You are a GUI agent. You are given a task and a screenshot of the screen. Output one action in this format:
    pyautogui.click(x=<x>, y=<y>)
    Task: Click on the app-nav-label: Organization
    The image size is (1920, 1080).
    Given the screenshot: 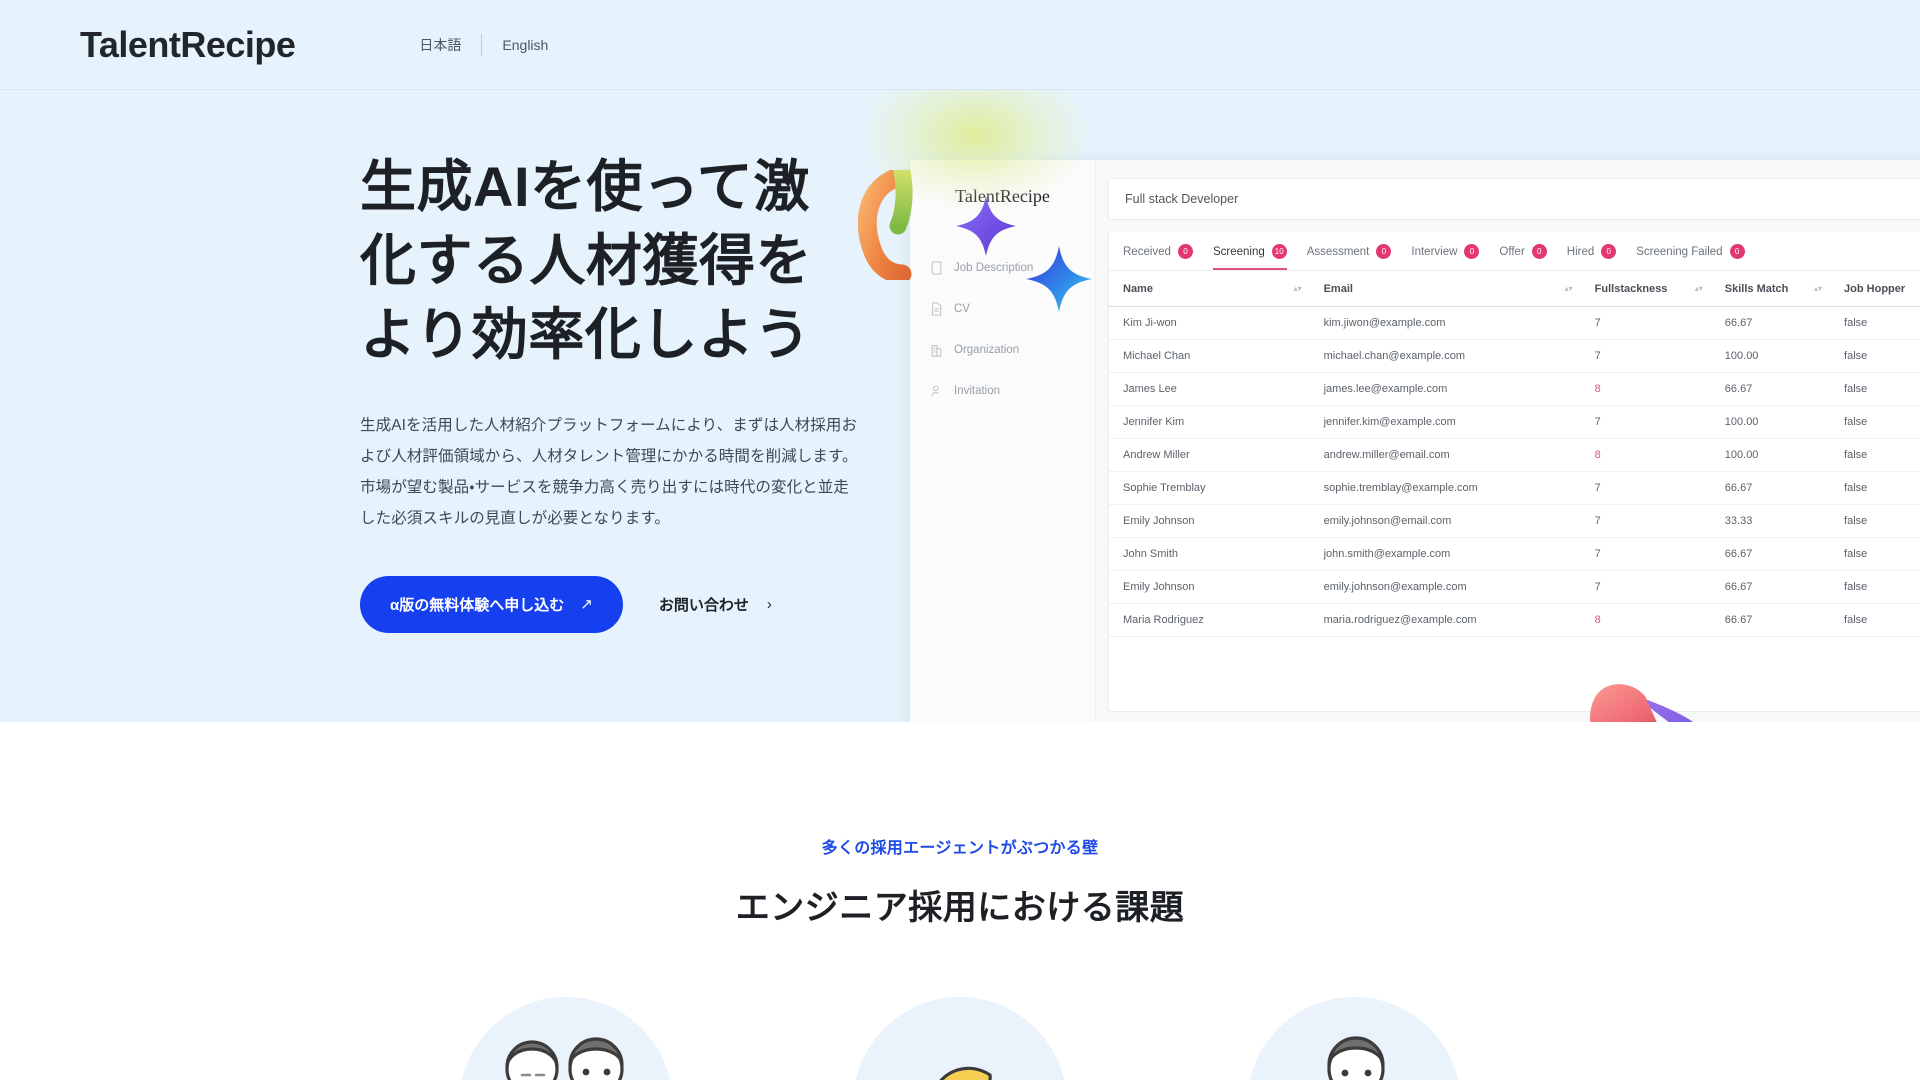 What is the action you would take?
    pyautogui.click(x=987, y=350)
    